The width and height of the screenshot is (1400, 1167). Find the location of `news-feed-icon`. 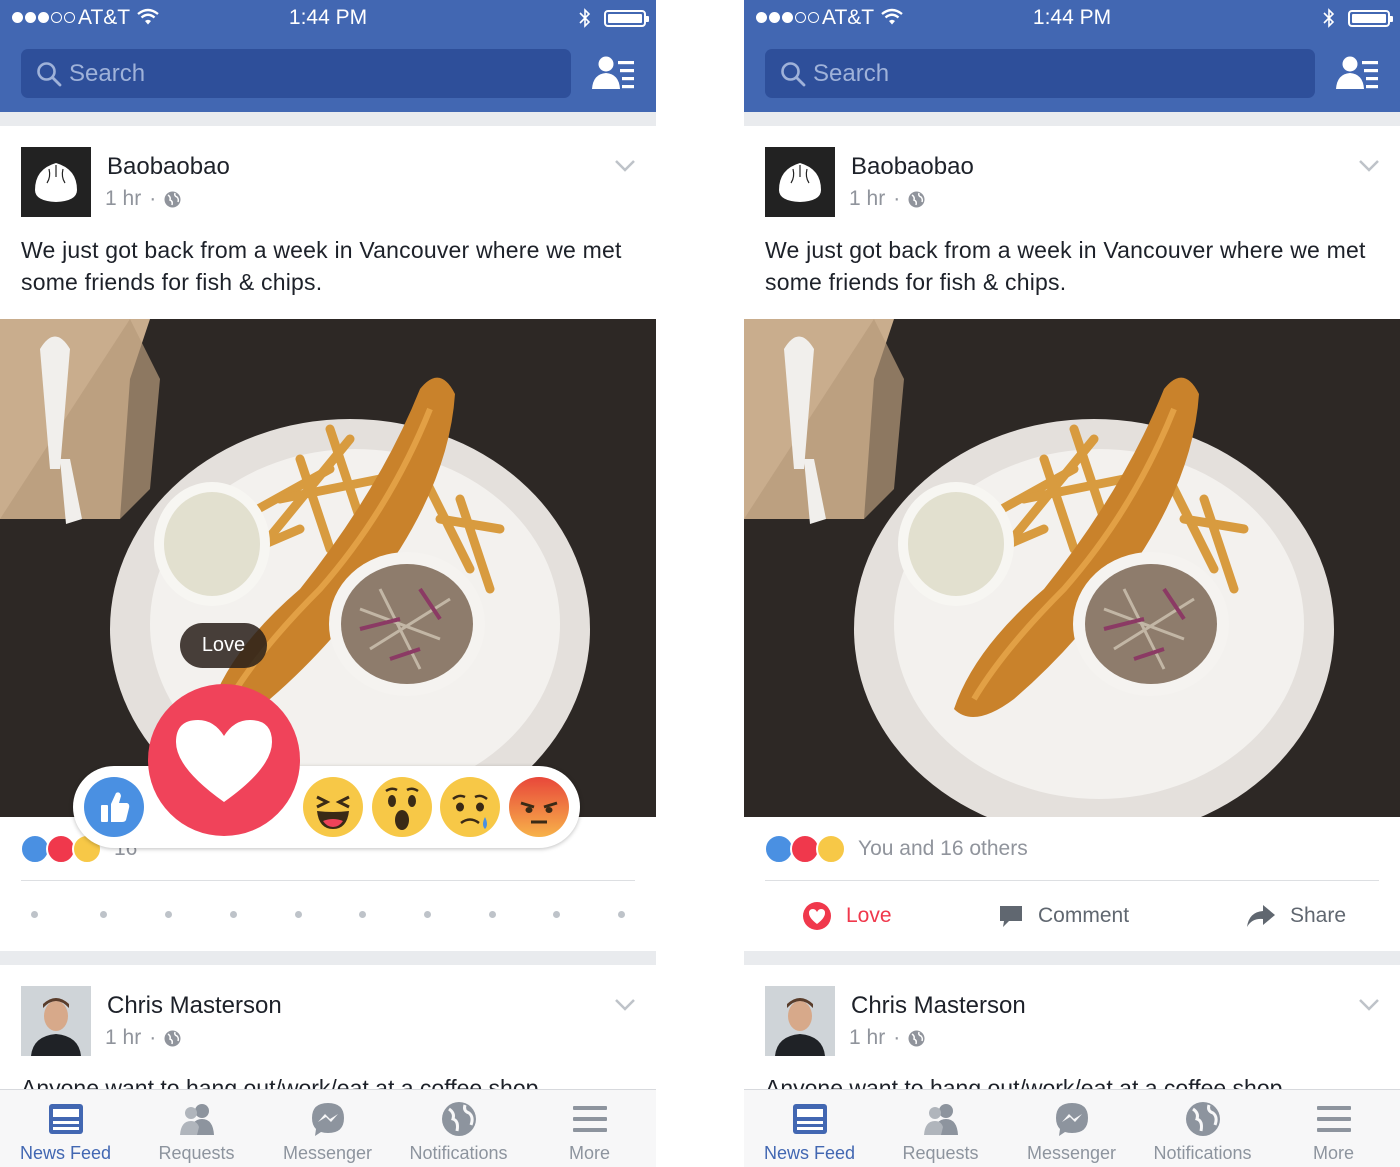

news-feed-icon is located at coordinates (810, 1119).